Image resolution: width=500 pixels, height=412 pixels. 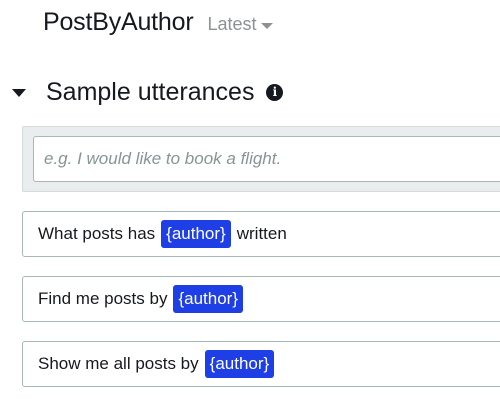 I want to click on new-utterance-input, so click(x=266, y=159).